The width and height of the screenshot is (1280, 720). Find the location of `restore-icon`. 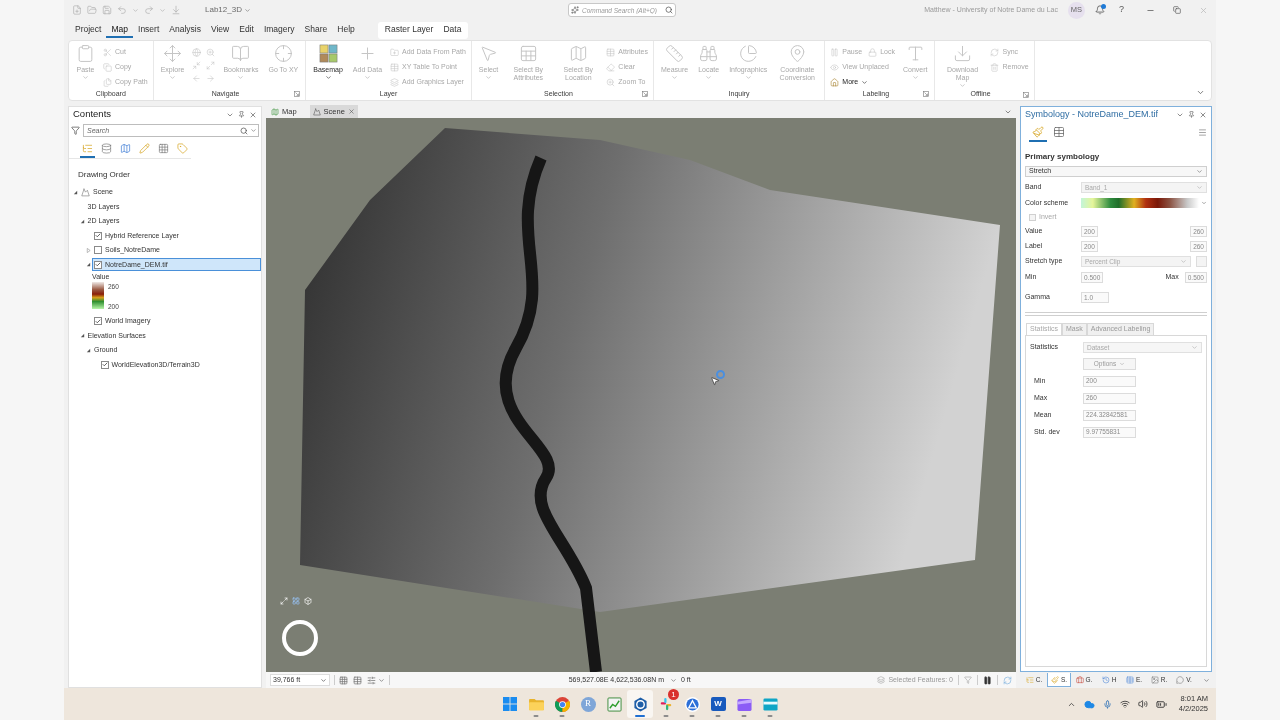

restore-icon is located at coordinates (1177, 10).